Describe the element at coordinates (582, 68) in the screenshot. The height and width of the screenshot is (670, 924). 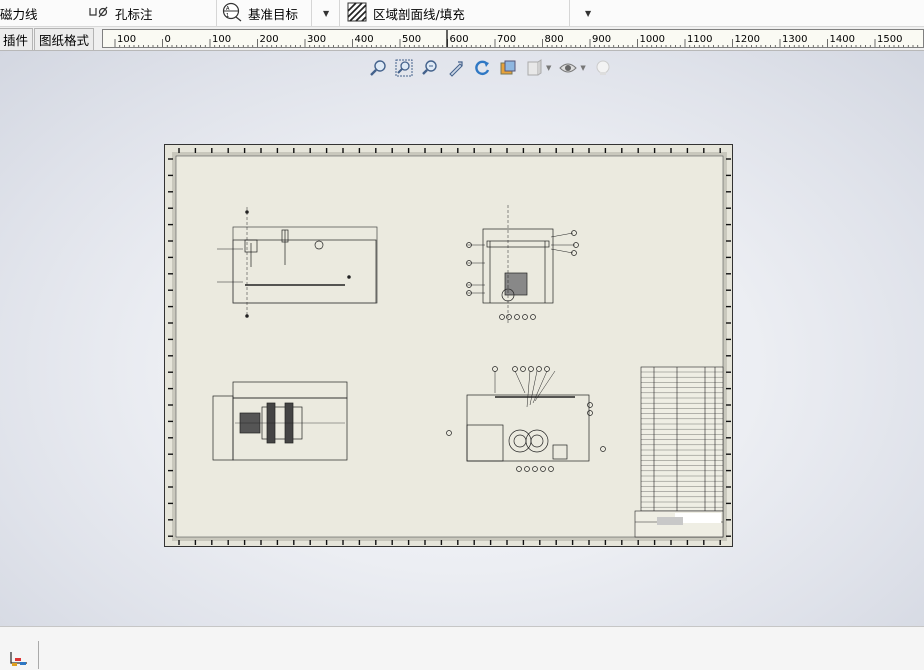
I see `hide-show-dropdown-arrow: ▼` at that location.